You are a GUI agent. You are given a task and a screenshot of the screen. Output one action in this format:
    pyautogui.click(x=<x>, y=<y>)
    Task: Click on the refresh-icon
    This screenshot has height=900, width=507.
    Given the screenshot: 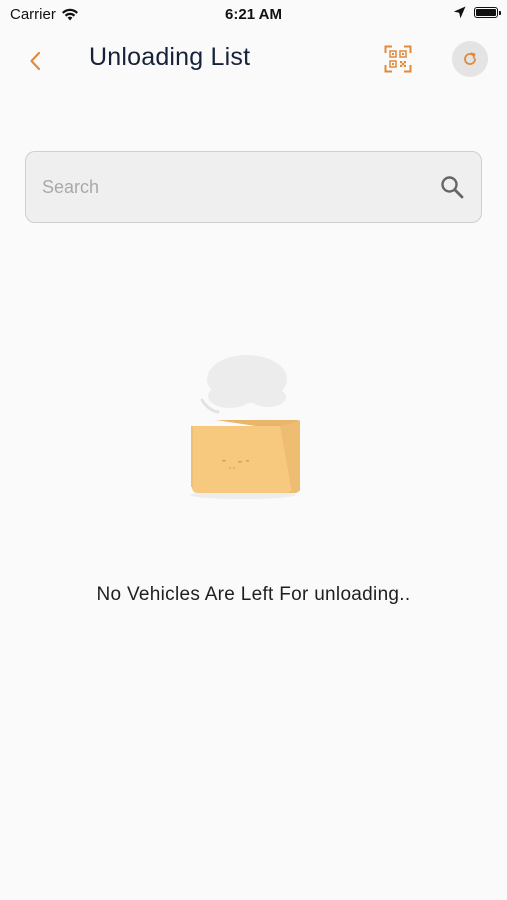 What is the action you would take?
    pyautogui.click(x=470, y=58)
    